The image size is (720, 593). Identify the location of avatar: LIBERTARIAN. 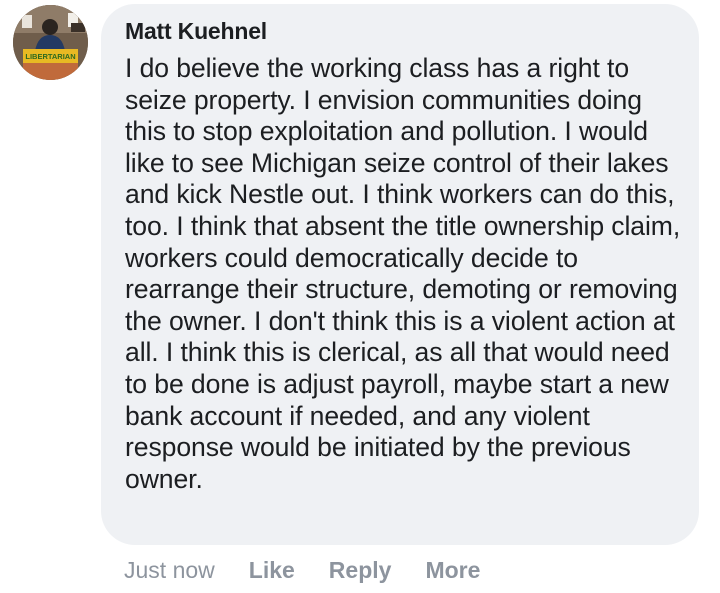
(50, 42).